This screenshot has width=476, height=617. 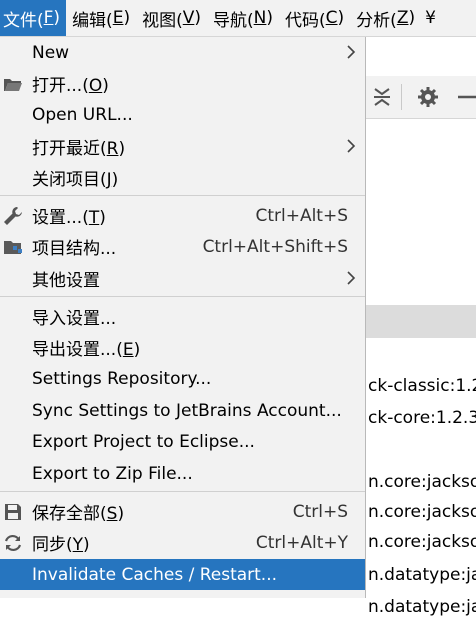 What do you see at coordinates (182, 246) in the screenshot?
I see `menu-item-project-structure: 项目结构... Ctrl+Alt+Shift+S` at bounding box center [182, 246].